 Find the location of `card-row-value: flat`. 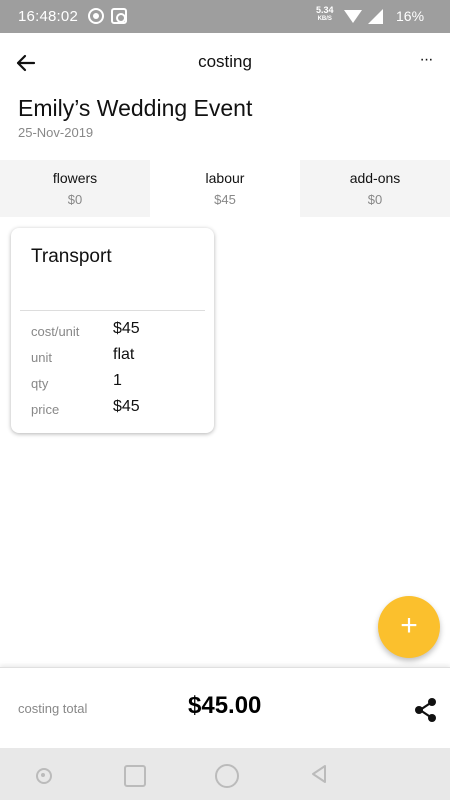

card-row-value: flat is located at coordinates (124, 354).